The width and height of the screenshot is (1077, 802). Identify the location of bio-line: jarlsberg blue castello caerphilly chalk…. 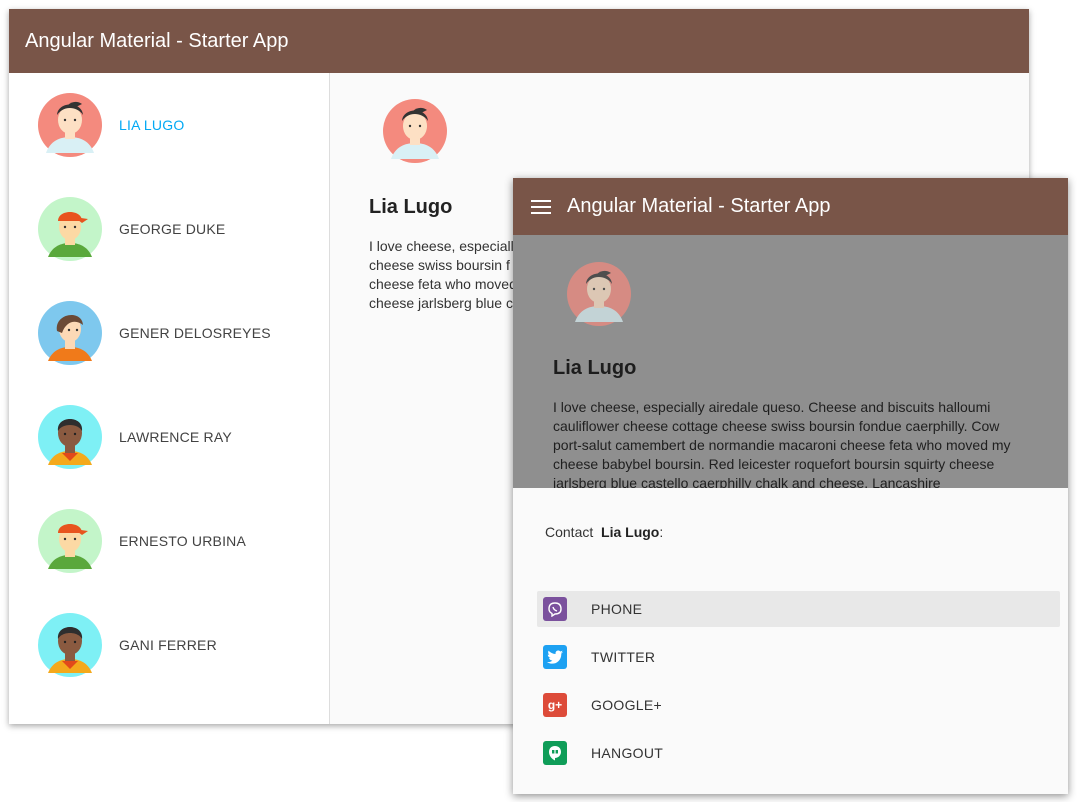
(747, 481).